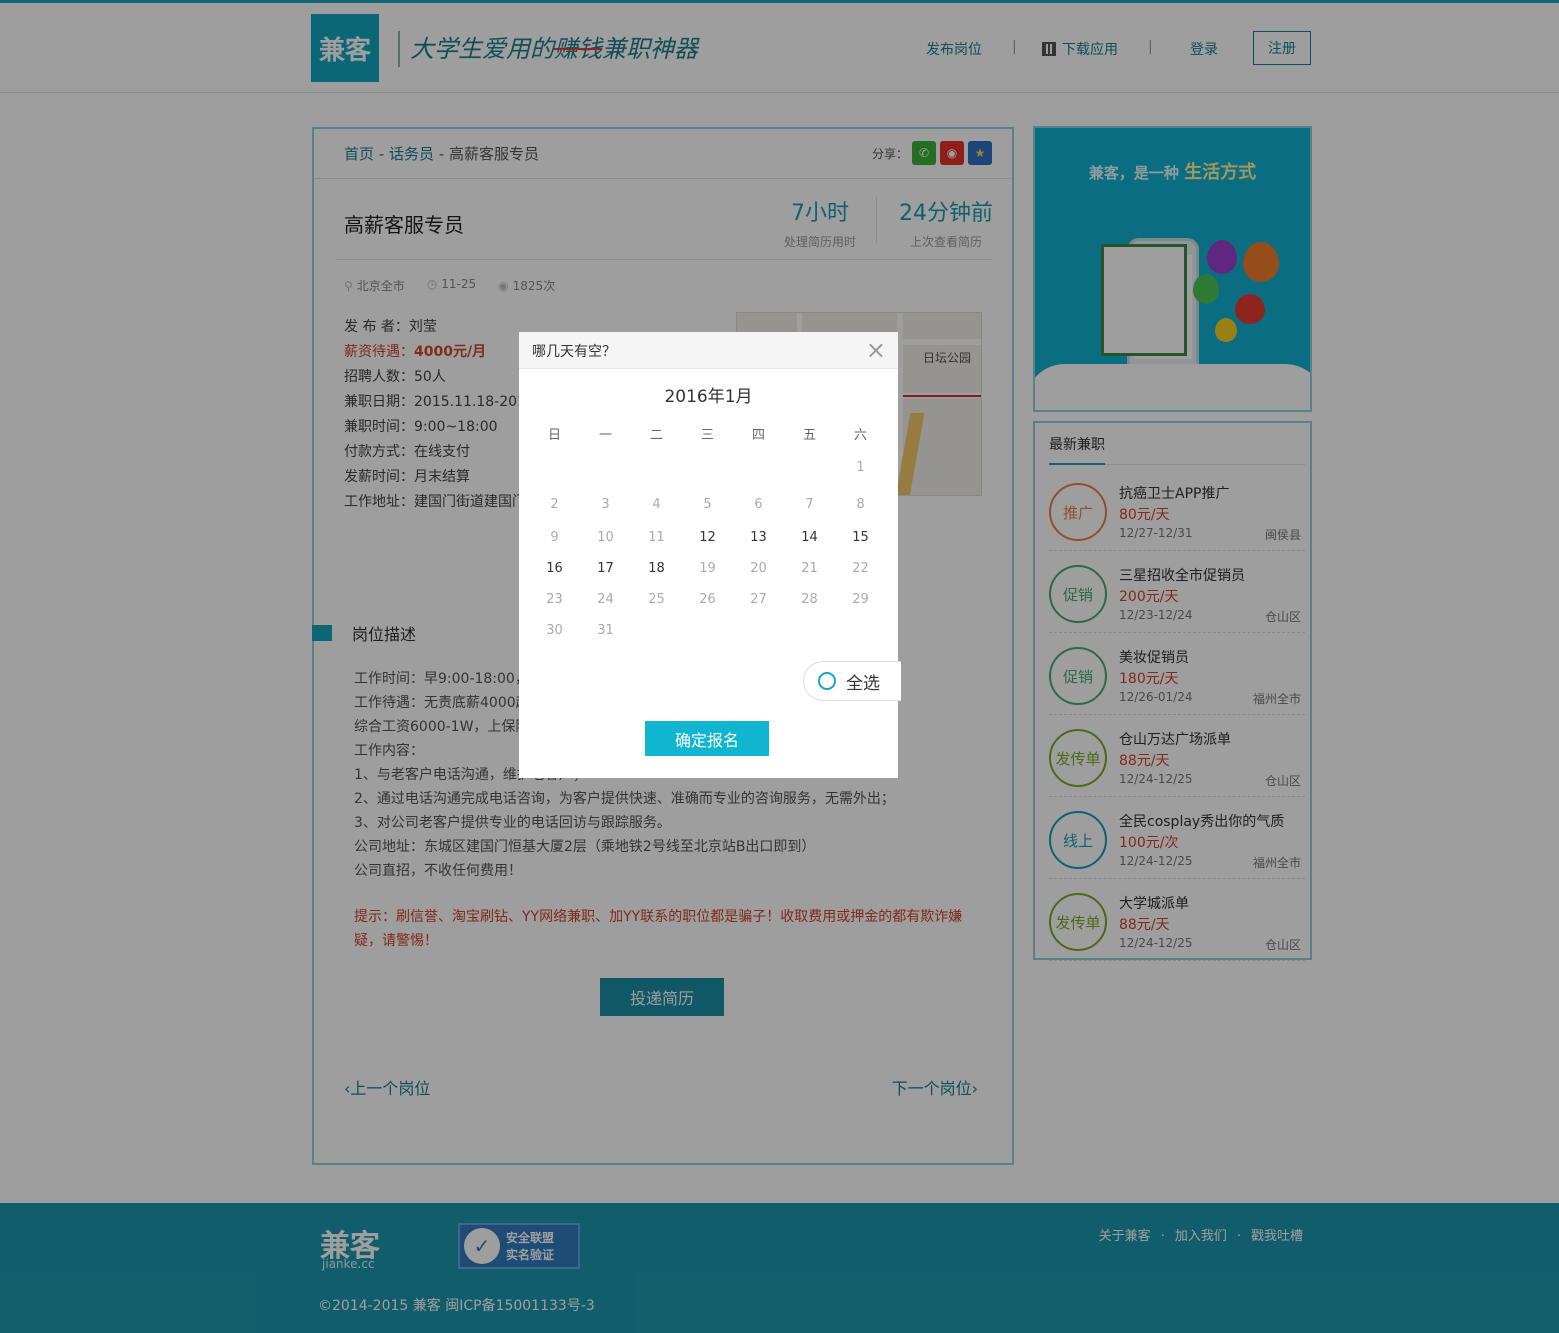  I want to click on calendar-day: 19, so click(707, 568).